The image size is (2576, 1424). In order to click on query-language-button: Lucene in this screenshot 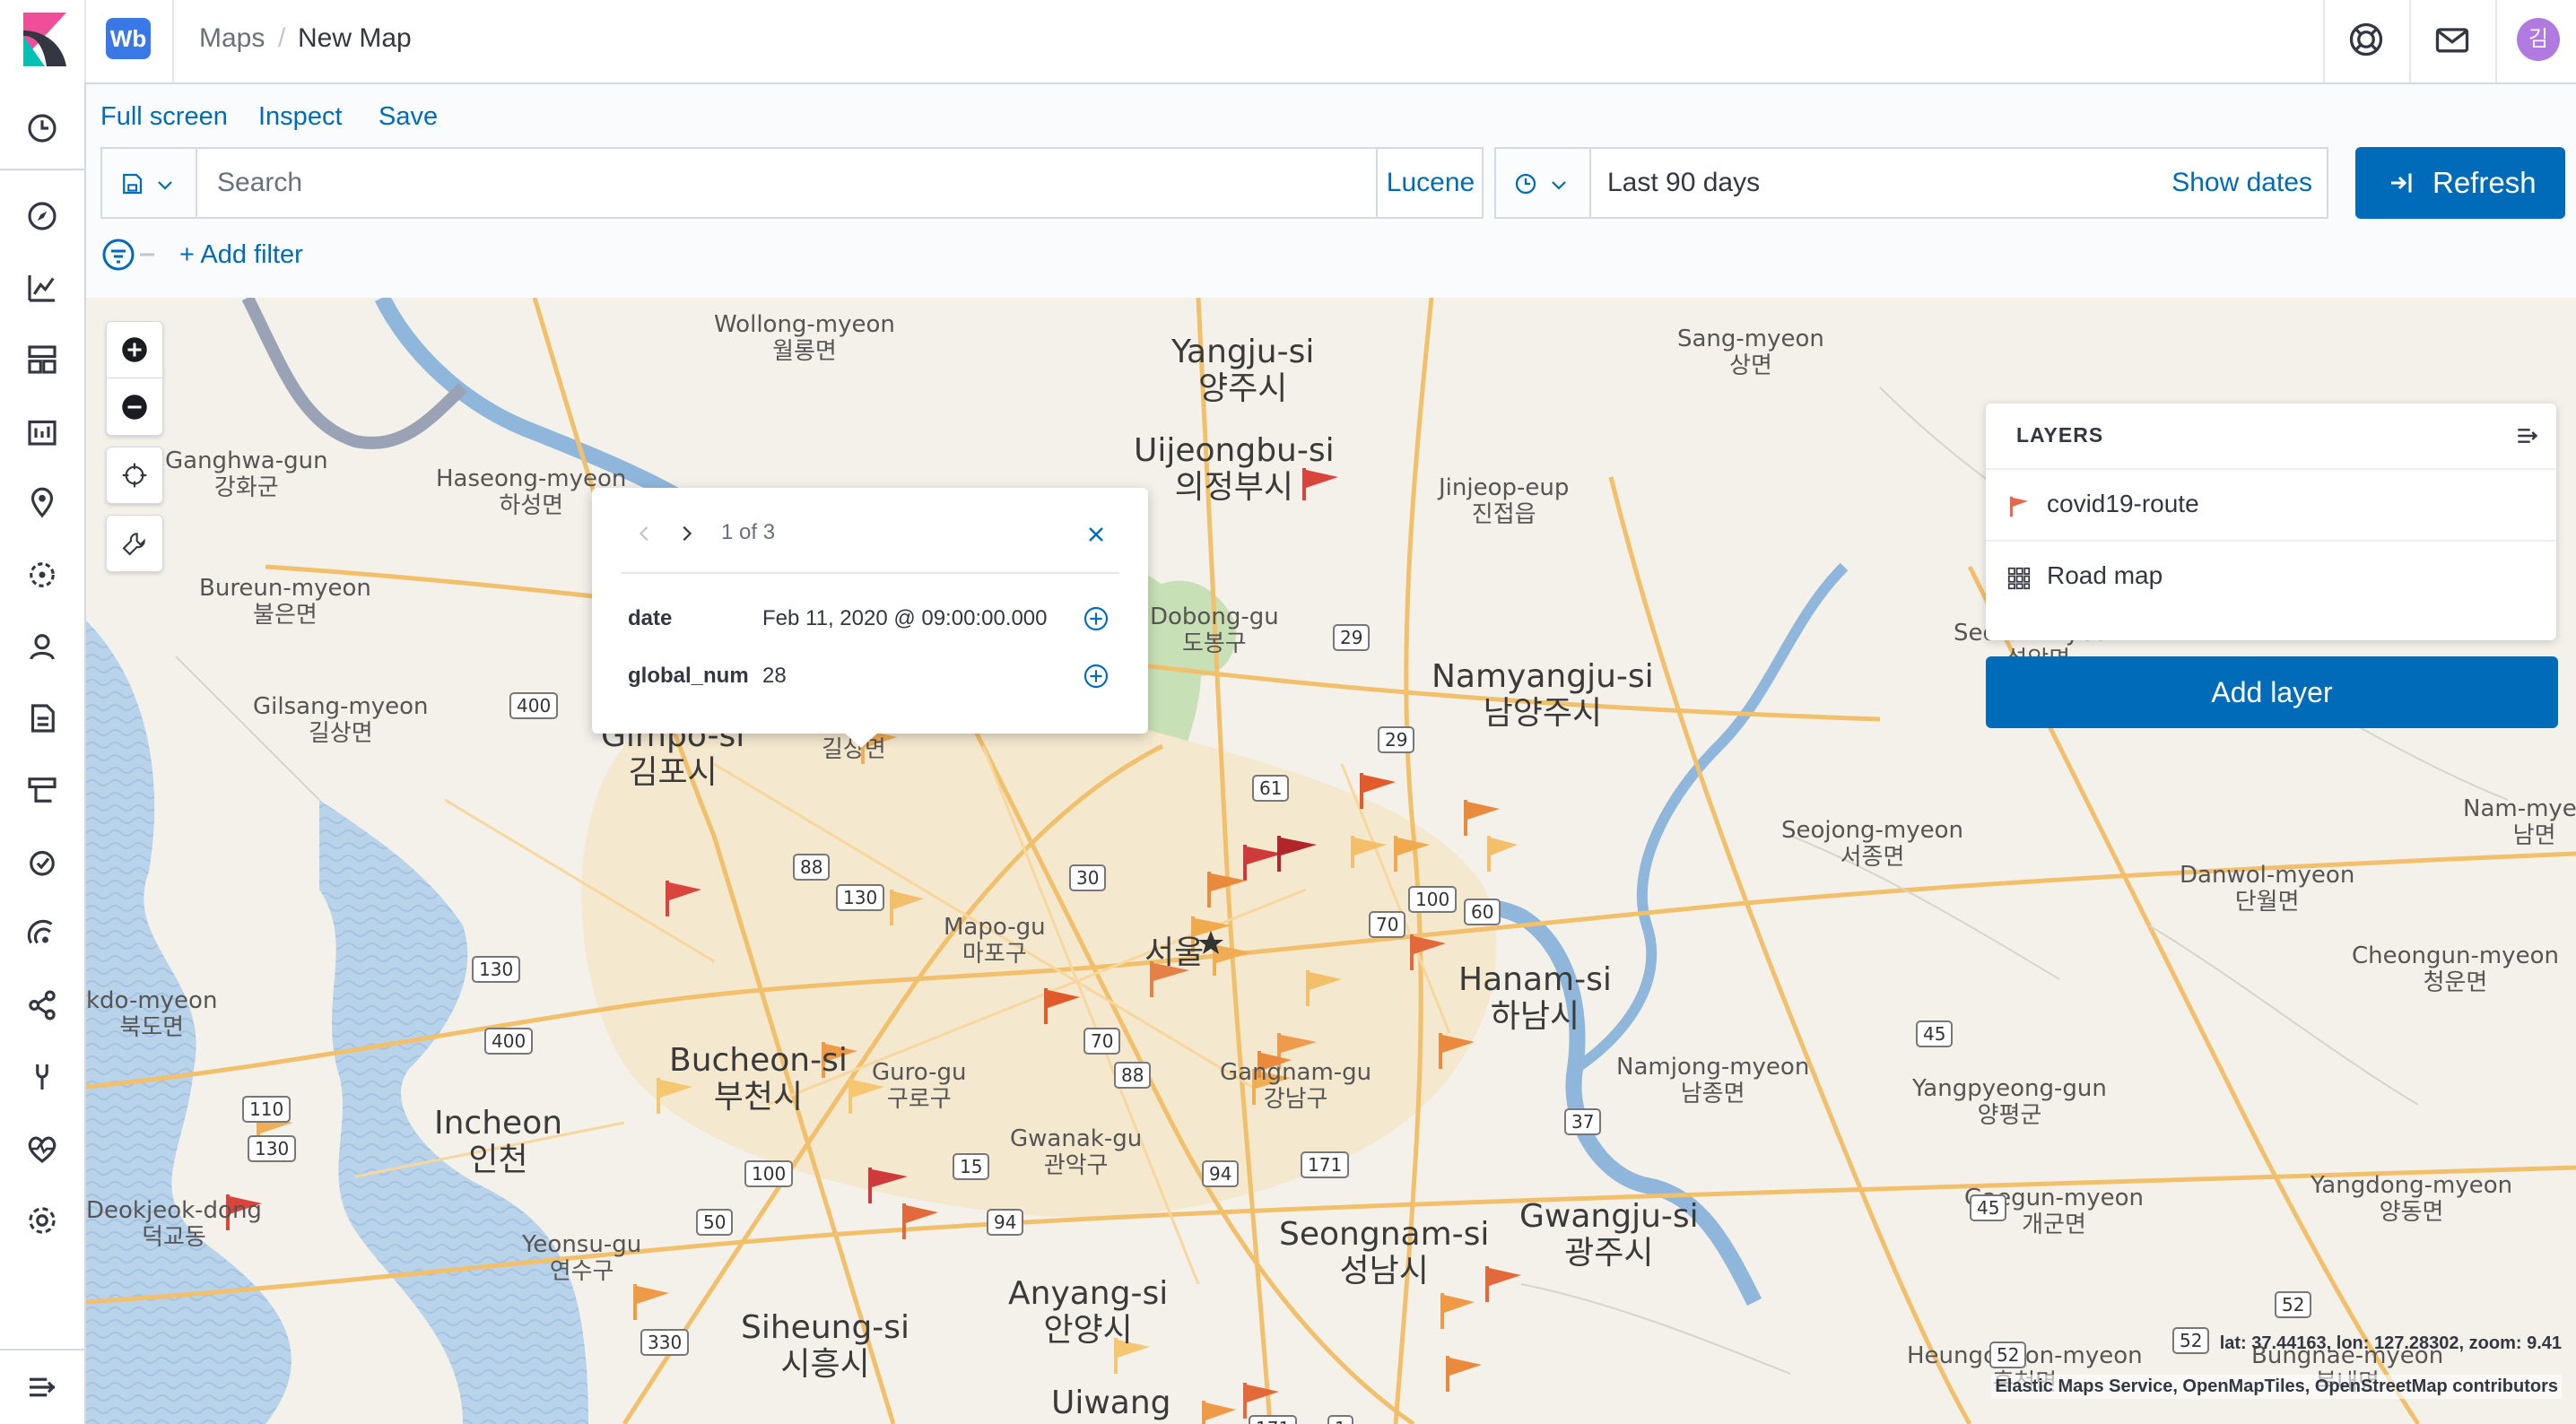, I will do `click(1430, 183)`.